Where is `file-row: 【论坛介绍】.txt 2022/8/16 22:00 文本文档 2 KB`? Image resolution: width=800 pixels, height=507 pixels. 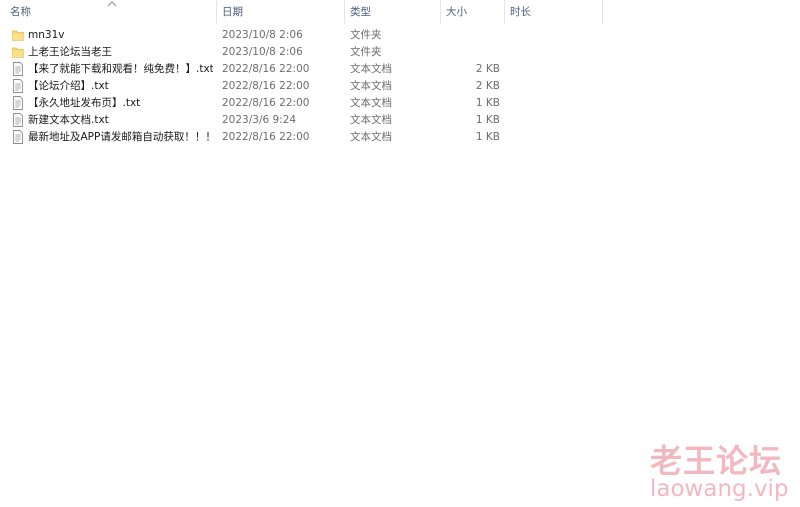 file-row: 【论坛介绍】.txt 2022/8/16 22:00 文本文档 2 KB is located at coordinates (302, 86).